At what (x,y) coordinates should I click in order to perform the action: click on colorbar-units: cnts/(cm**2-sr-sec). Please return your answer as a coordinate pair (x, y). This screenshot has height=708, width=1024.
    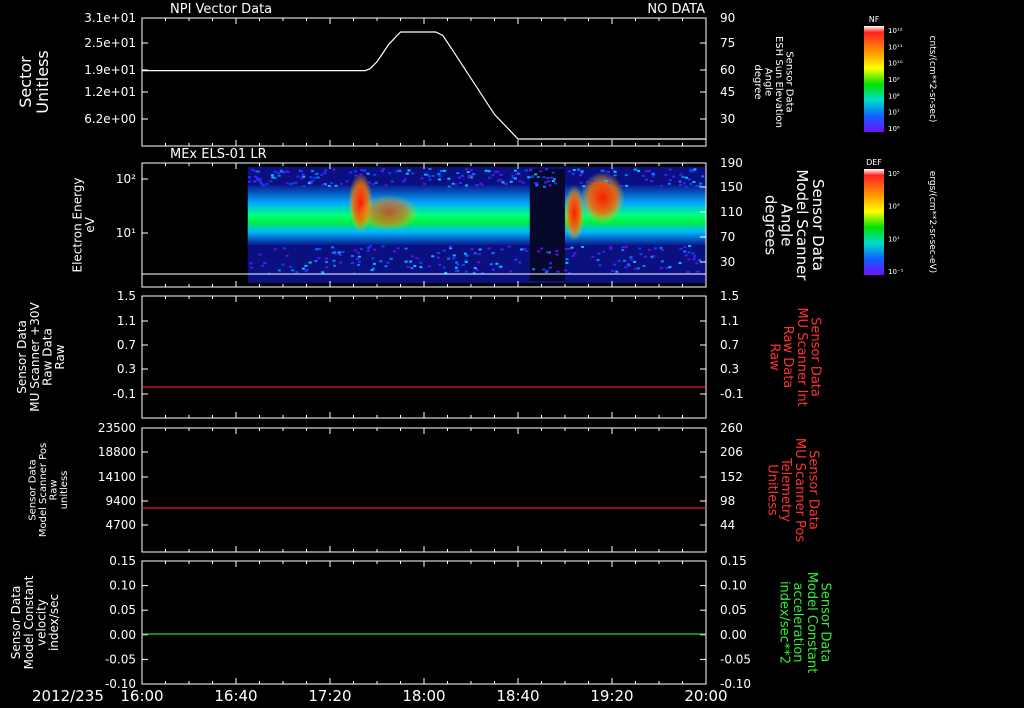
    Looking at the image, I should click on (932, 79).